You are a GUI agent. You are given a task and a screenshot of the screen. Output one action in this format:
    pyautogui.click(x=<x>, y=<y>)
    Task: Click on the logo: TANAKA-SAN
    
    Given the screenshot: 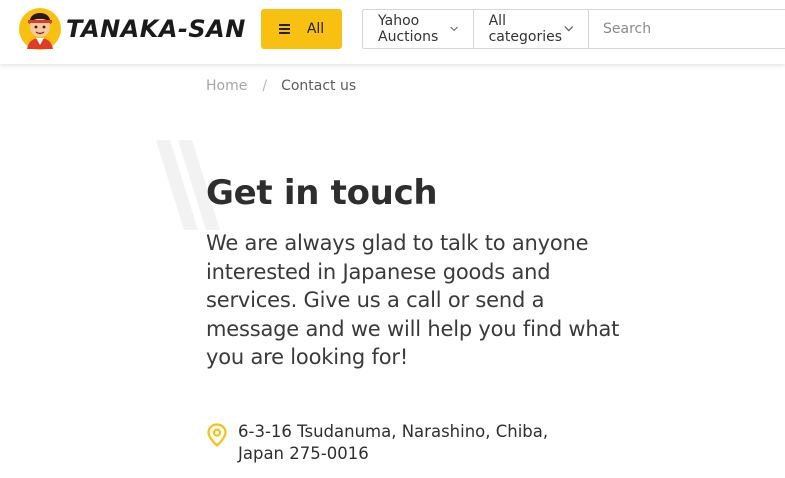 What is the action you would take?
    pyautogui.click(x=132, y=29)
    